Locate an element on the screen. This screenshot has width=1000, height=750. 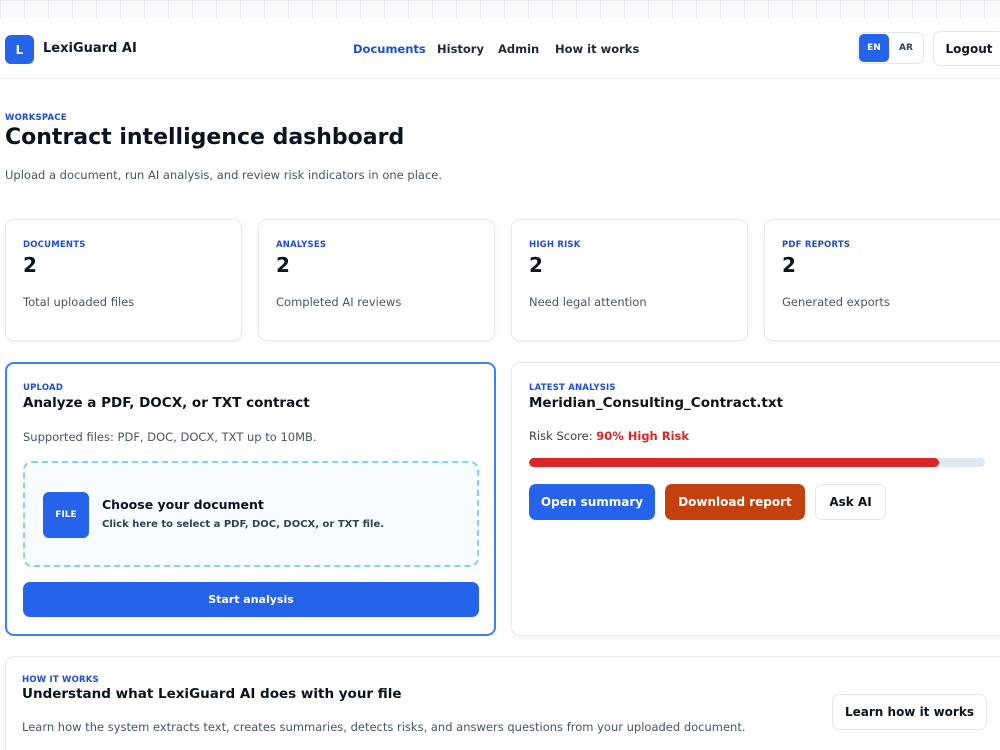
nav-history: History is located at coordinates (460, 49).